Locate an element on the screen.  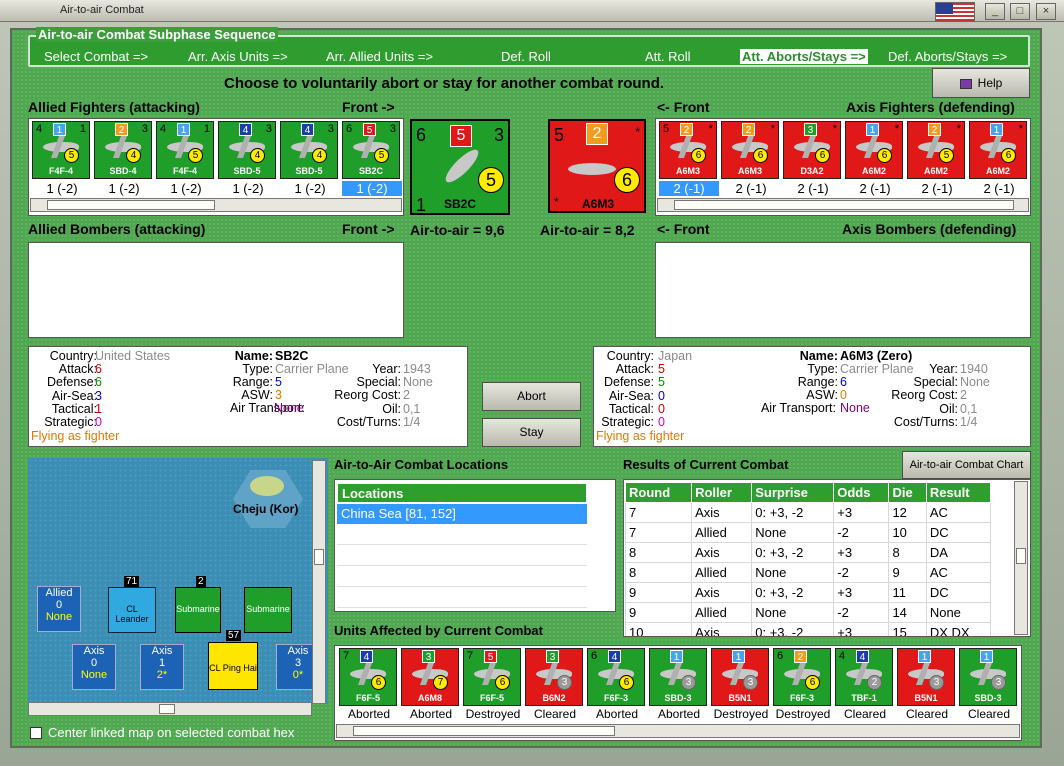
results-scrollbar is located at coordinates (1021, 558).